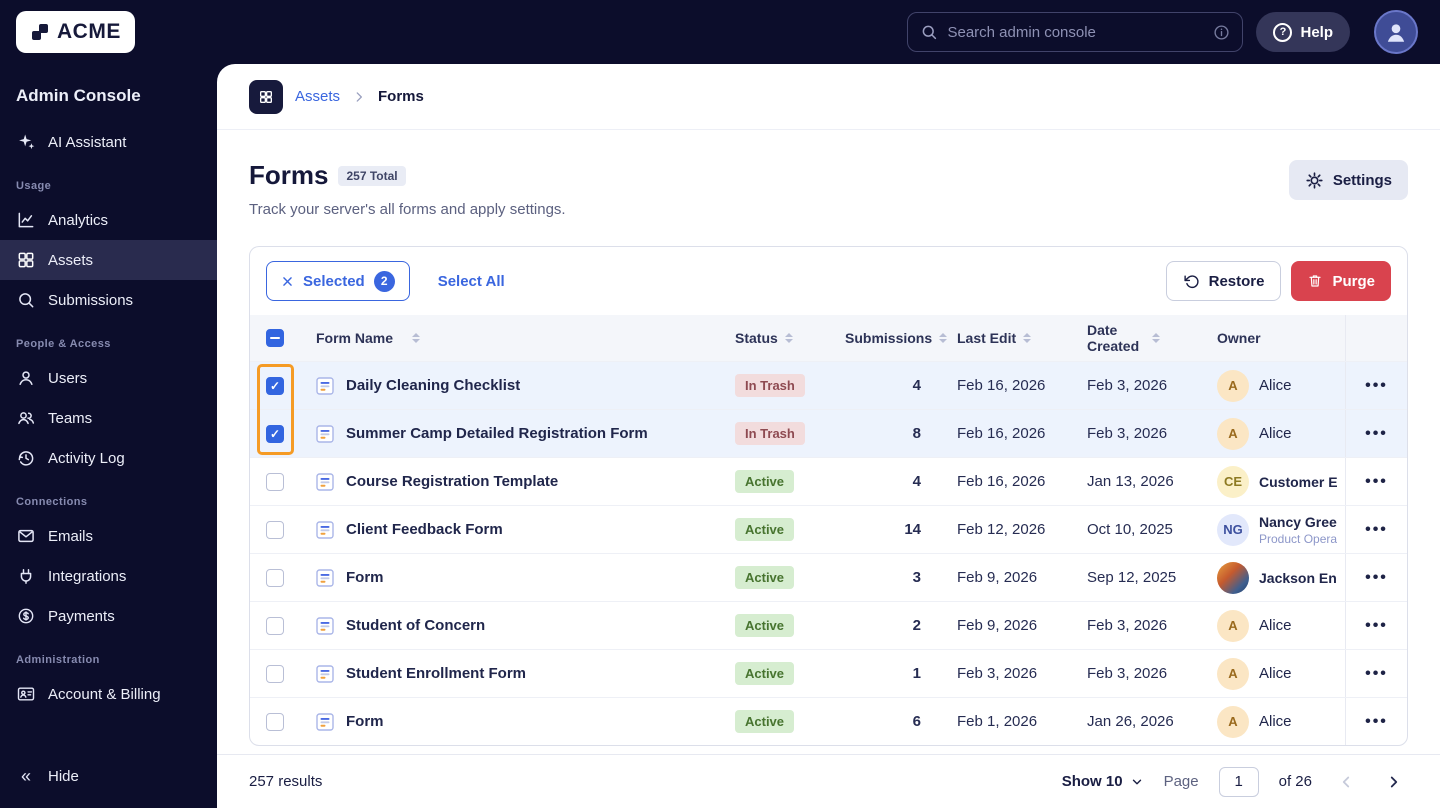 This screenshot has height=808, width=1440. I want to click on sidebar-item-ai-assistant: AI Assistant, so click(108, 142).